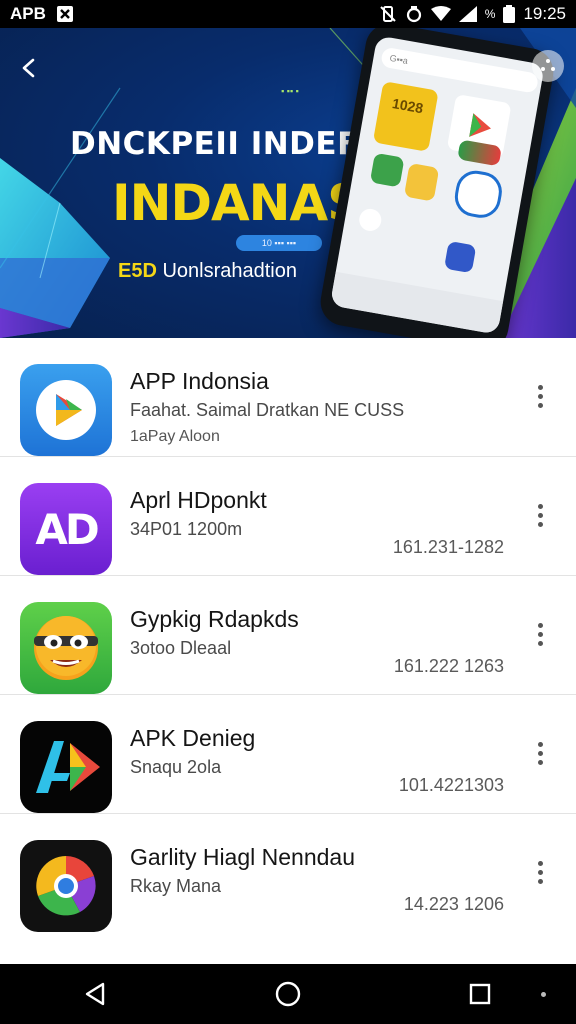 Image resolution: width=576 pixels, height=1024 pixels. Describe the element at coordinates (388, 14) in the screenshot. I see `vibrate-off-icon` at that location.